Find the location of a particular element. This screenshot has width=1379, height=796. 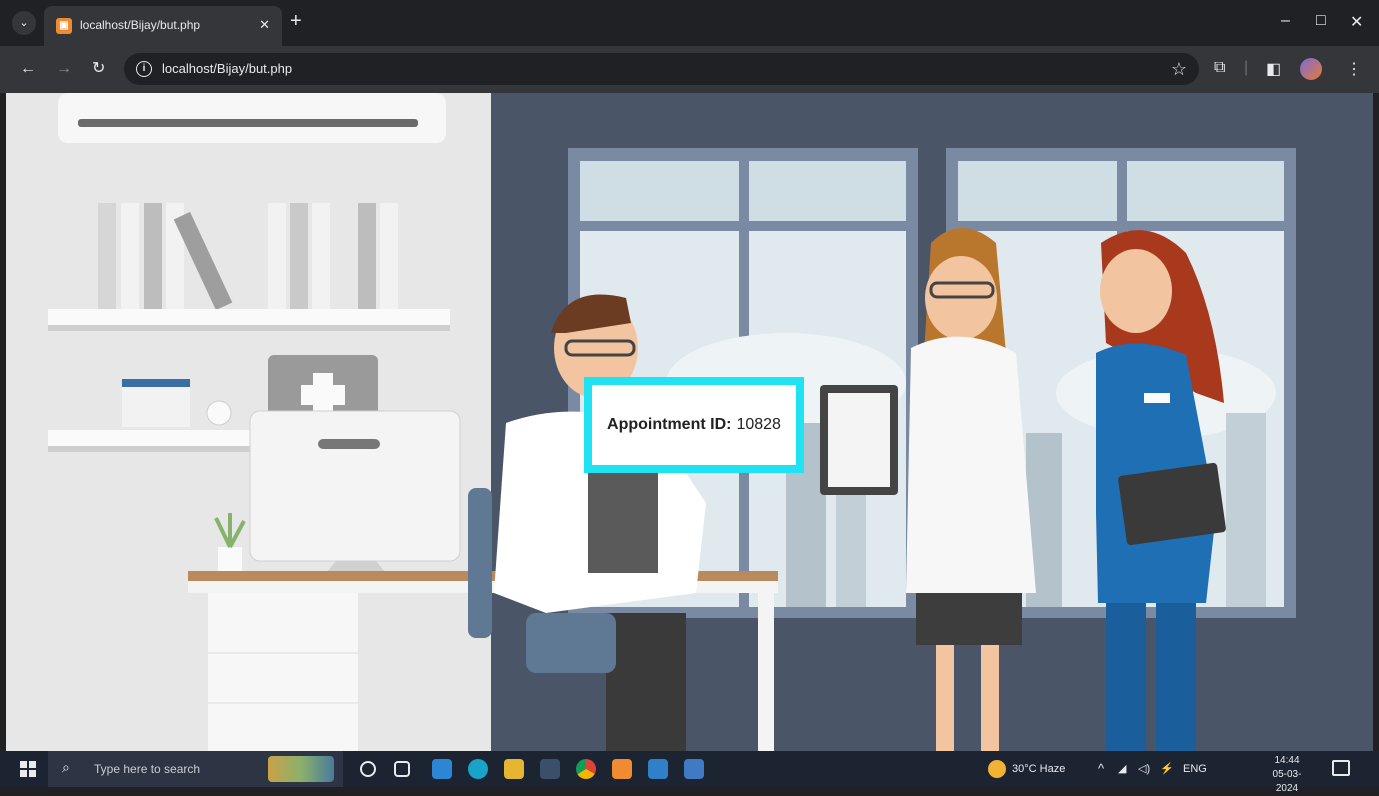

forward-icon: → is located at coordinates (64, 69).